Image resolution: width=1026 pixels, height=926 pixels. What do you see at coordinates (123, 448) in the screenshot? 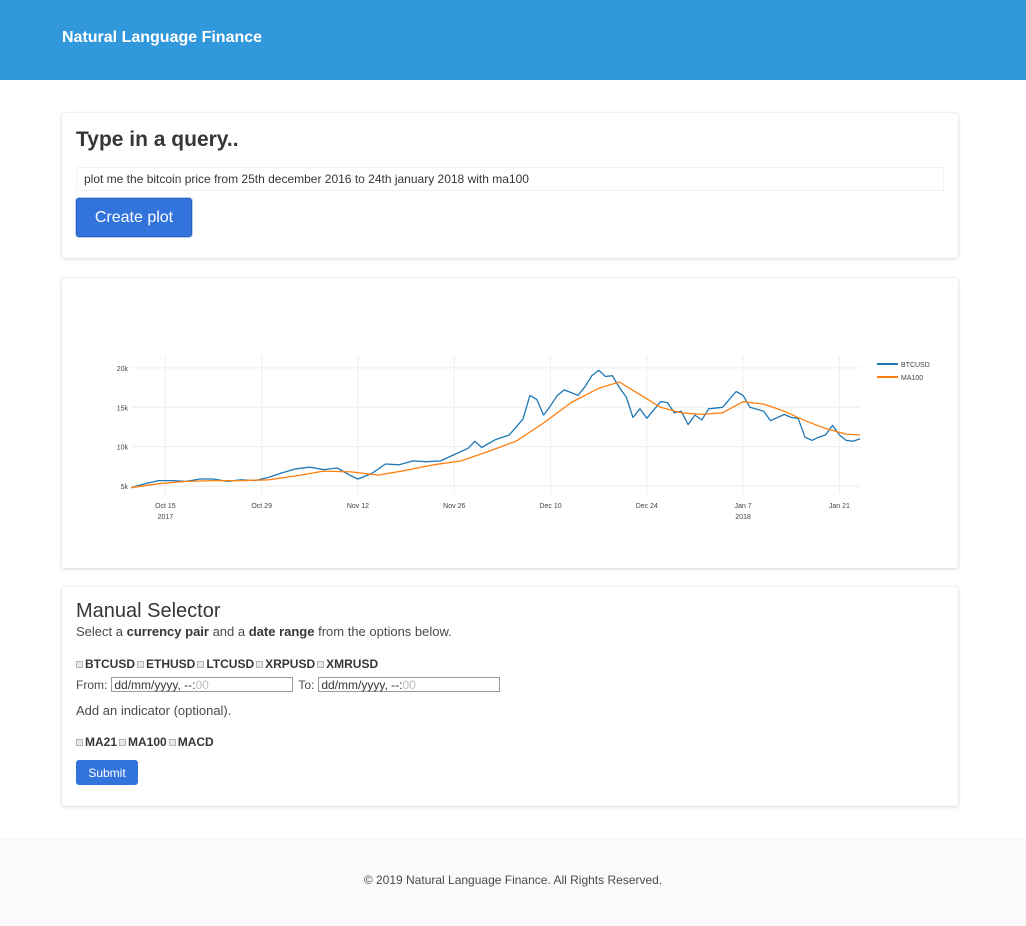
I see `y-tick-label: 10k` at bounding box center [123, 448].